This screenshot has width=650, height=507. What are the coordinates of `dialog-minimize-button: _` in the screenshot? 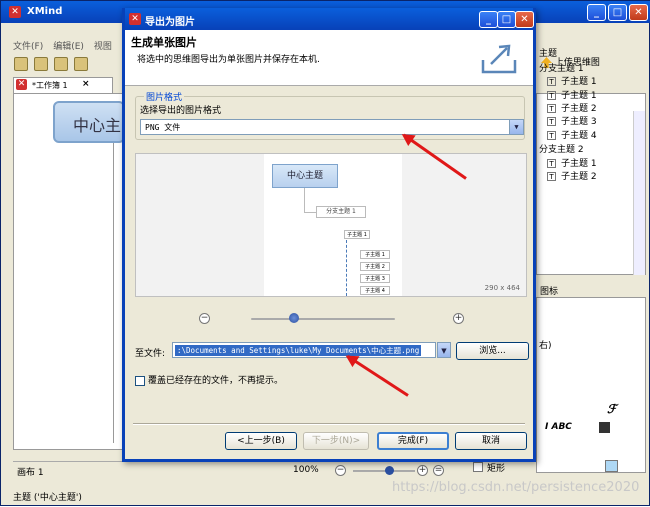 It's located at (488, 19).